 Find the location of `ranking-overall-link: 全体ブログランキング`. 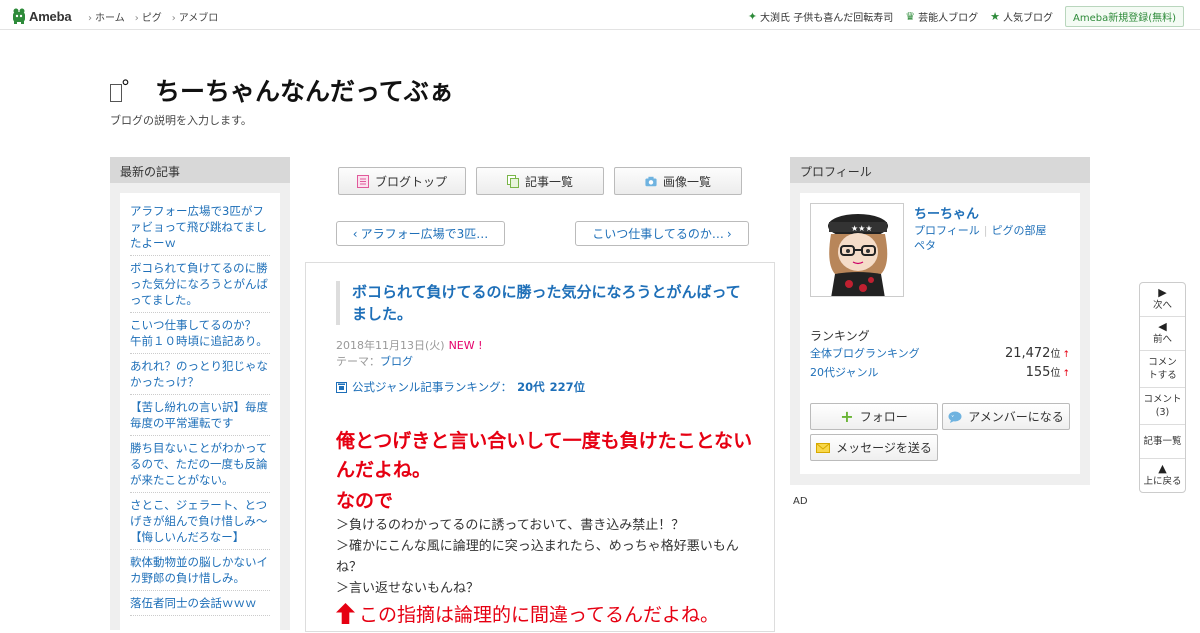

ranking-overall-link: 全体ブログランキング is located at coordinates (865, 353).